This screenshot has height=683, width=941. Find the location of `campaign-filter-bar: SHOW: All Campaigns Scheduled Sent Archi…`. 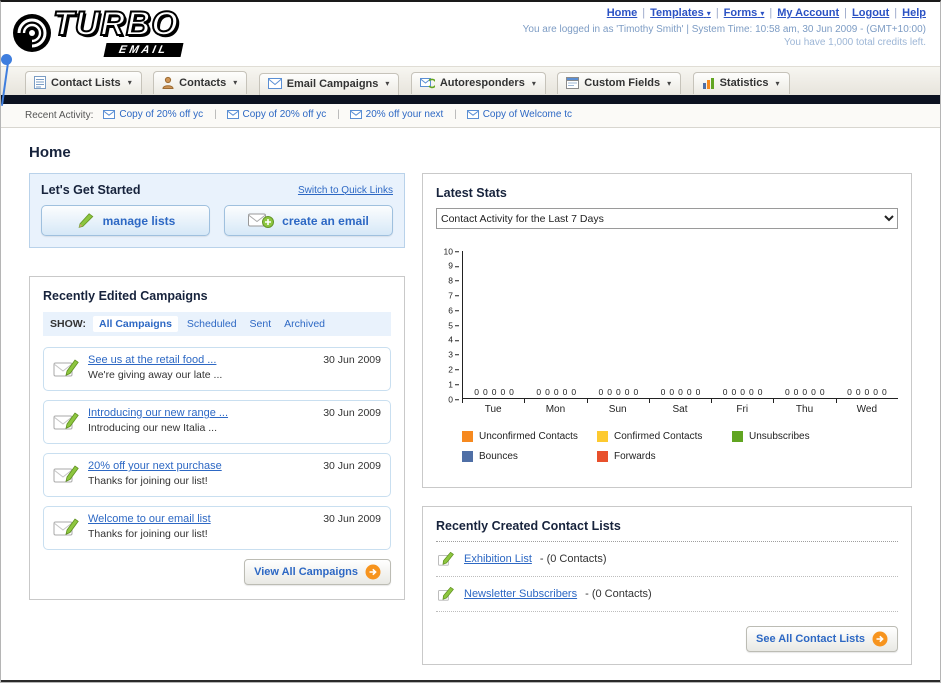

campaign-filter-bar: SHOW: All Campaigns Scheduled Sent Archi… is located at coordinates (217, 324).